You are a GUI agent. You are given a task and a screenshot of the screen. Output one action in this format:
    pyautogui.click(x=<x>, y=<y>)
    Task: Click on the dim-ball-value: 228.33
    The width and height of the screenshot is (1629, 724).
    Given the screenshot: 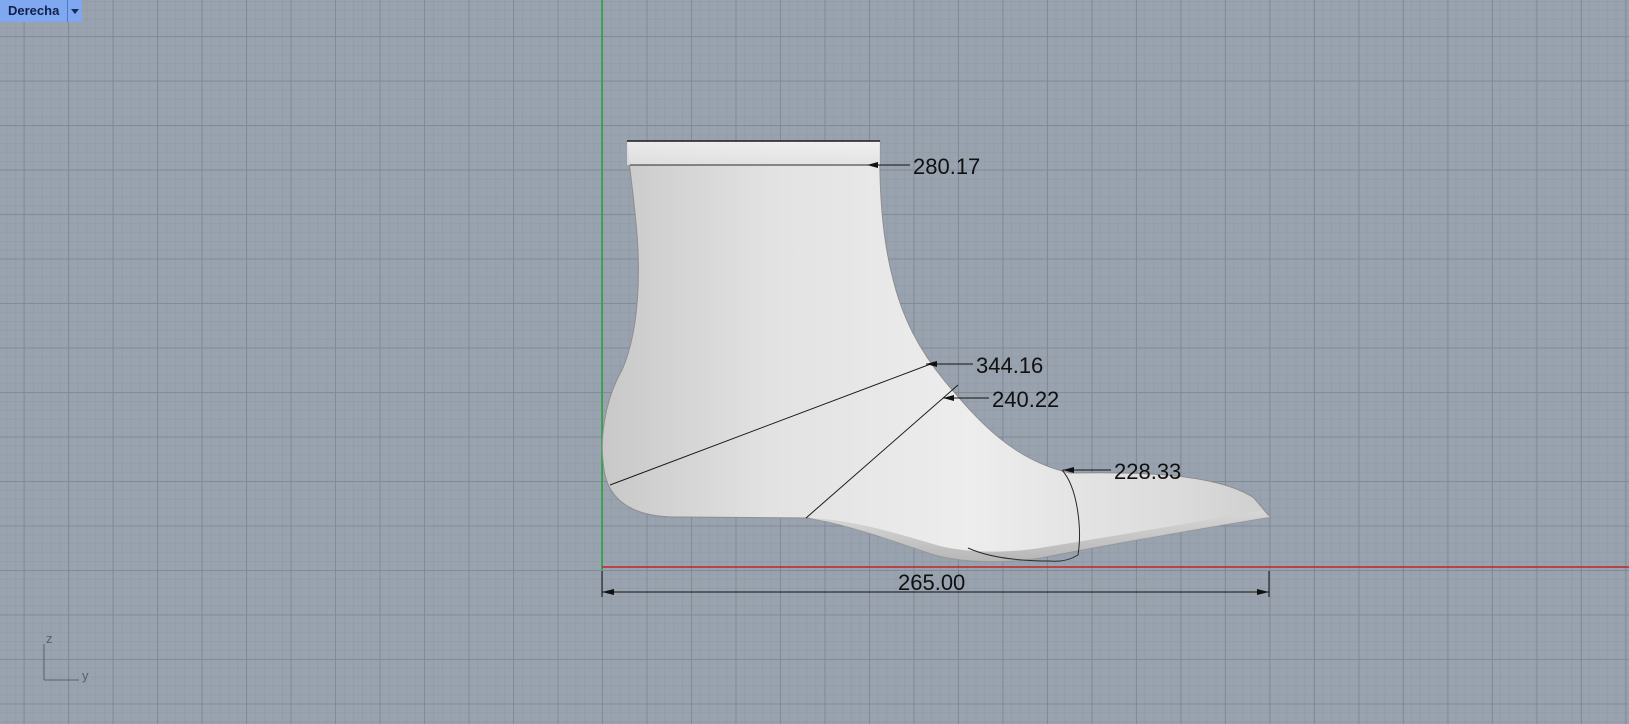 What is the action you would take?
    pyautogui.click(x=1147, y=471)
    